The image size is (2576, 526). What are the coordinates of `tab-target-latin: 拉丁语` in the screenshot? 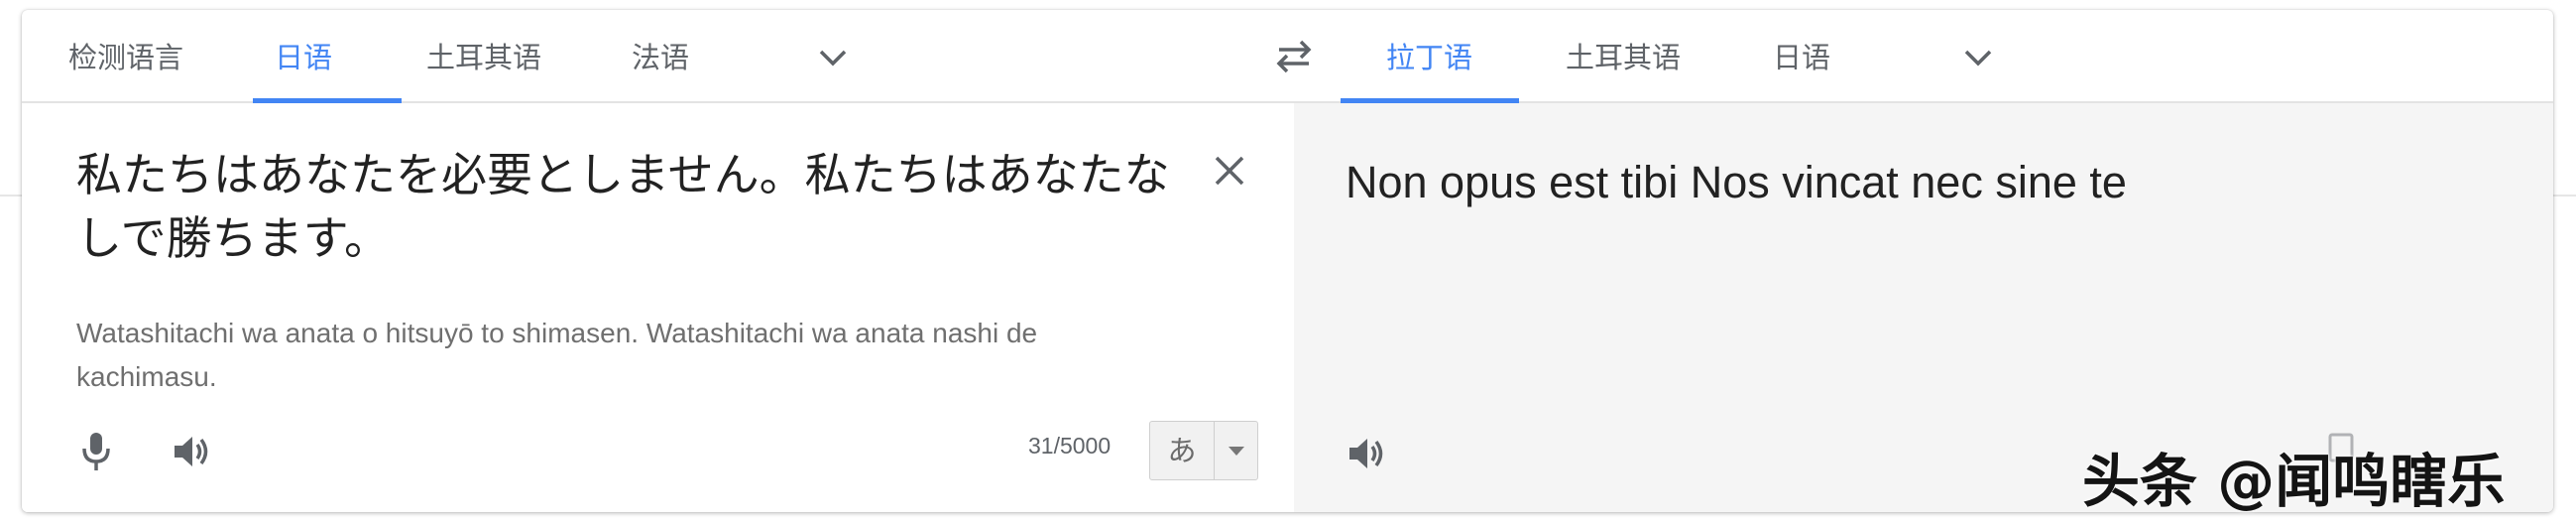 It's located at (1429, 55).